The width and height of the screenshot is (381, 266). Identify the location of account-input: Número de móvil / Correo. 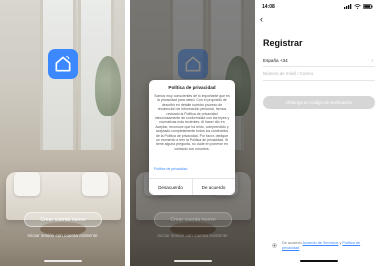
(288, 73).